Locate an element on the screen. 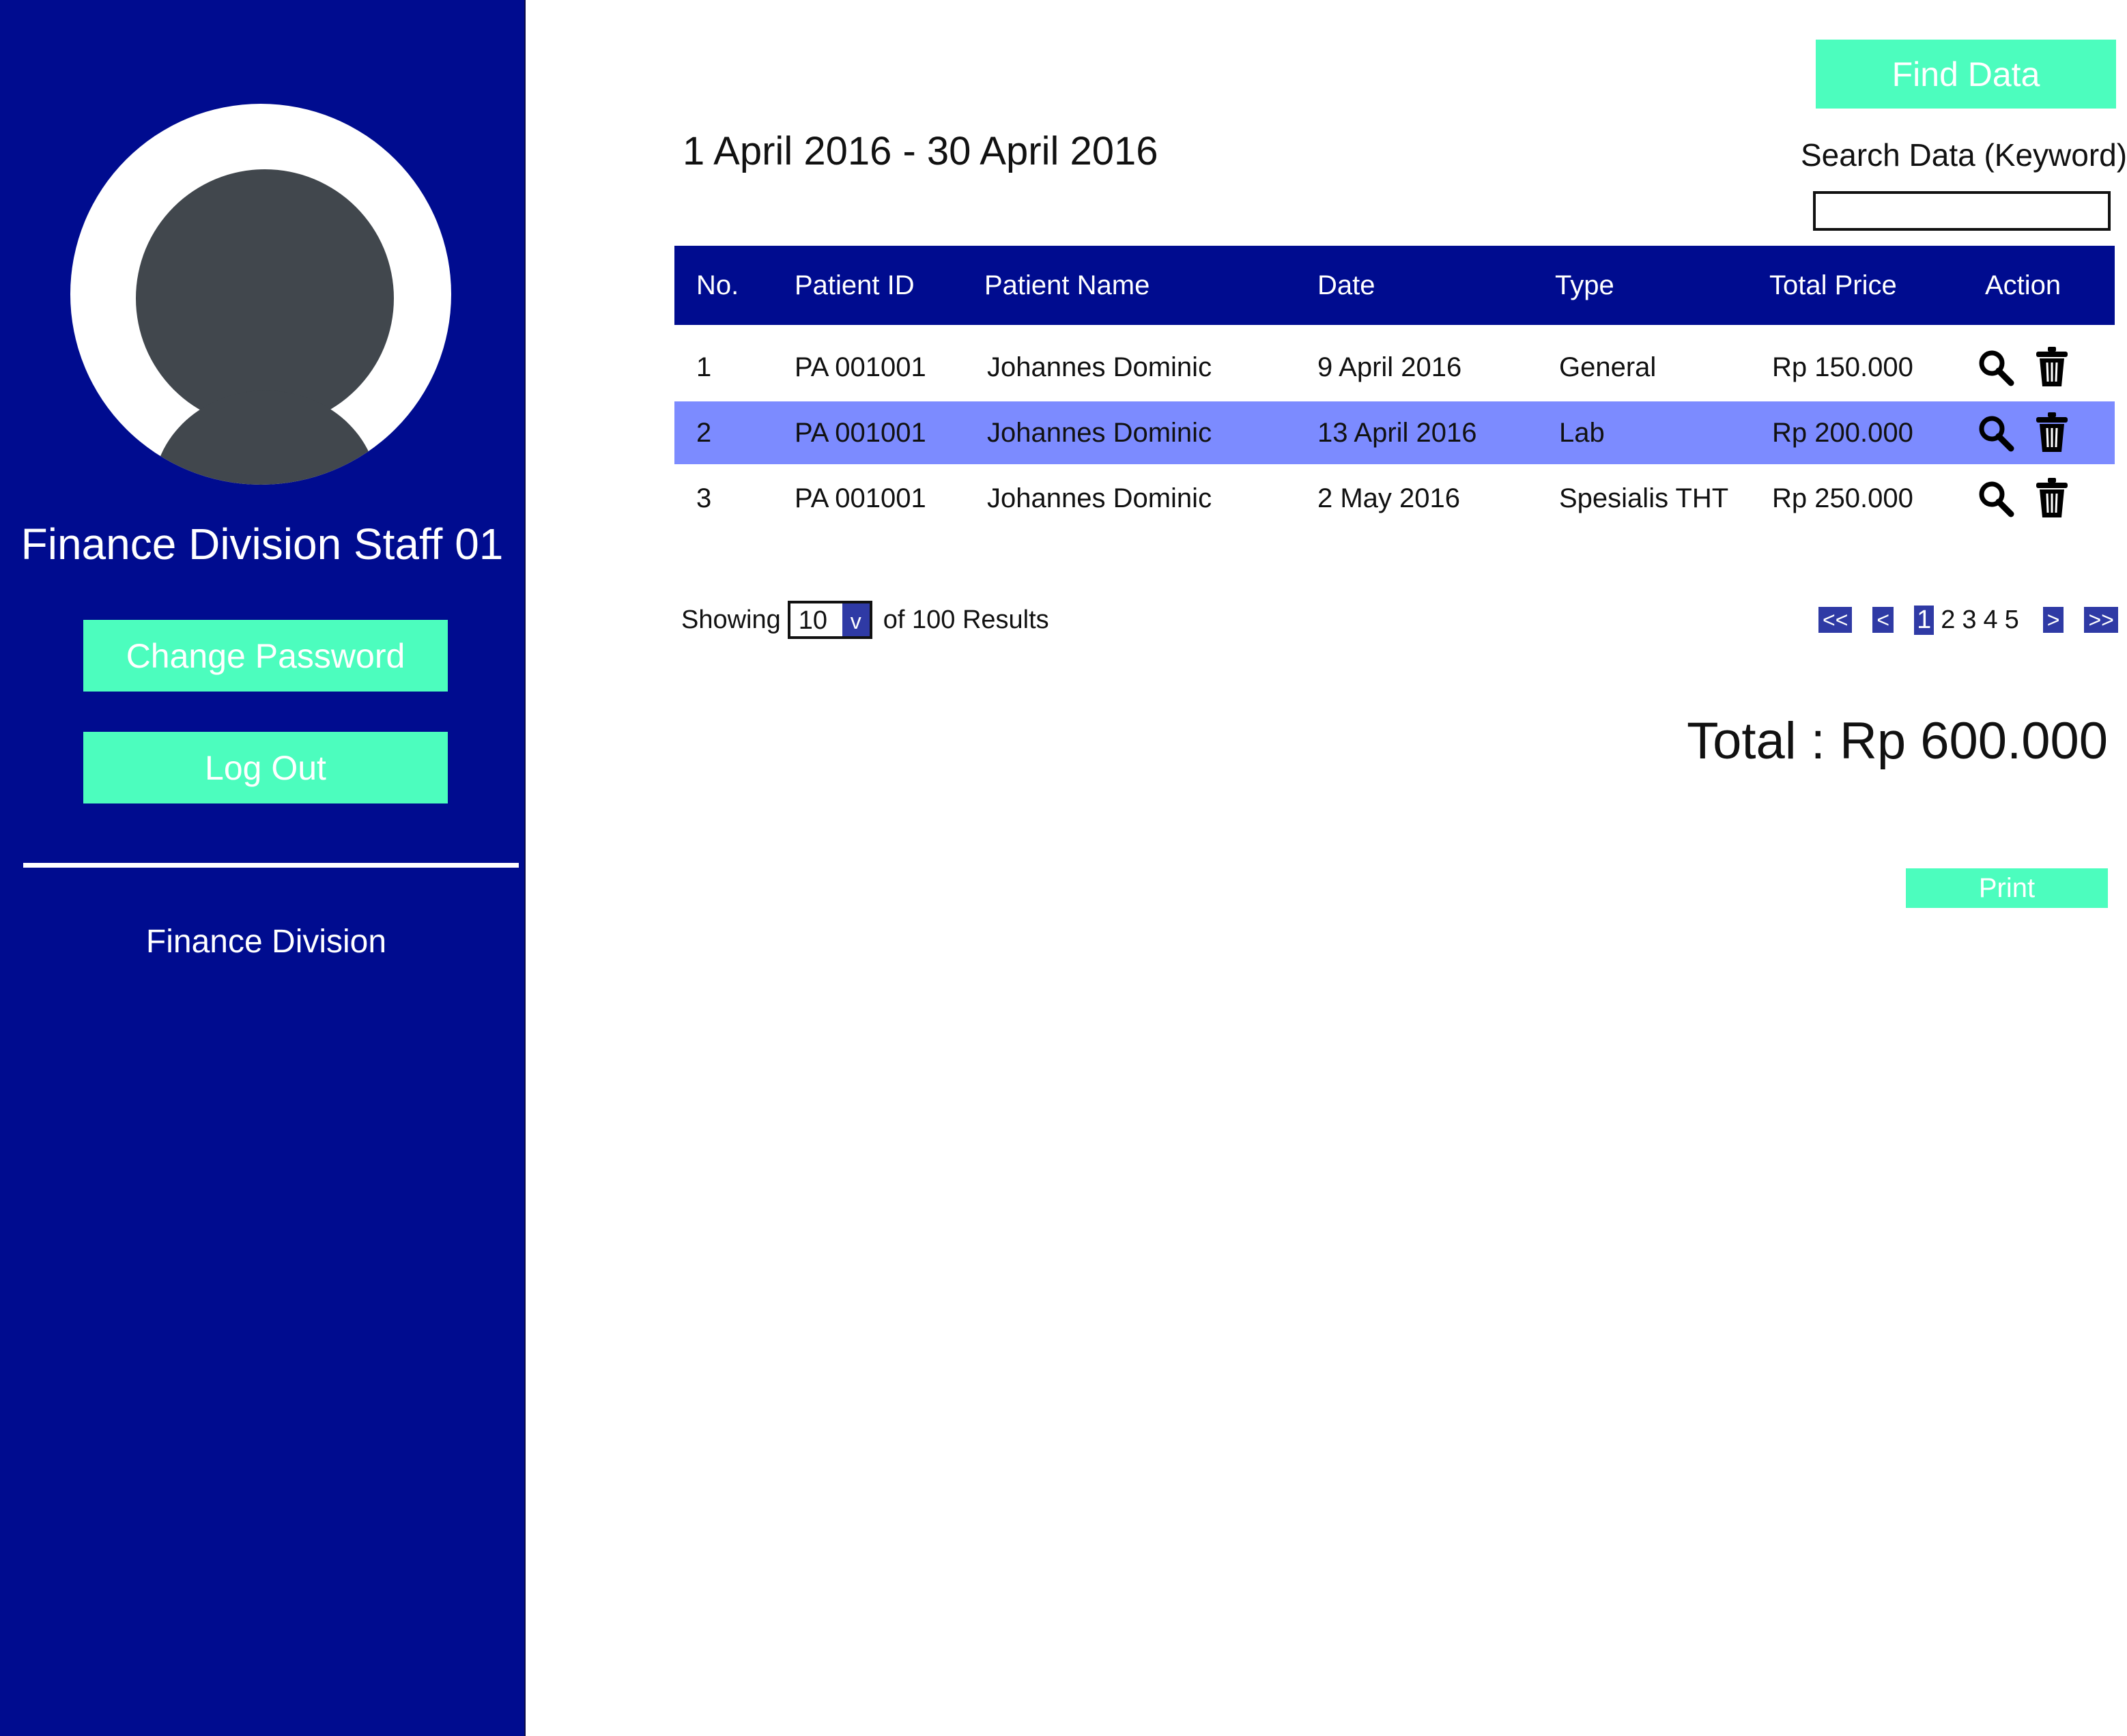  column-header-no: No. is located at coordinates (717, 285).